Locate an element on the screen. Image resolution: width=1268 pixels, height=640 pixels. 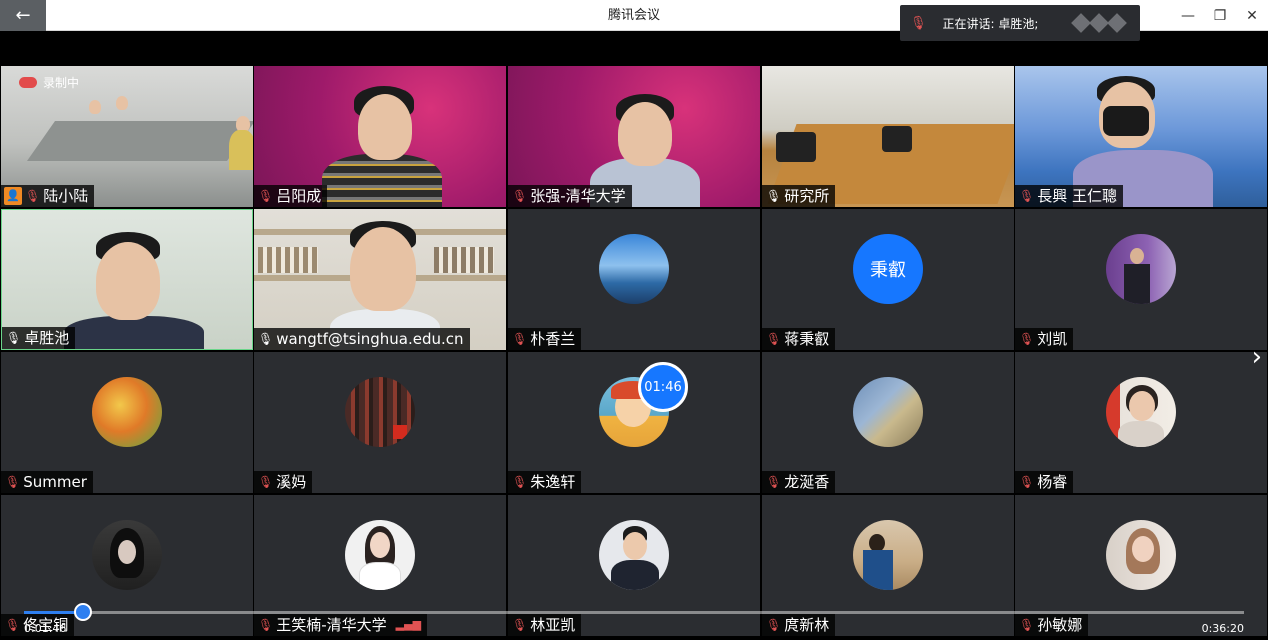
host-icon: 👤 is located at coordinates (13, 196).